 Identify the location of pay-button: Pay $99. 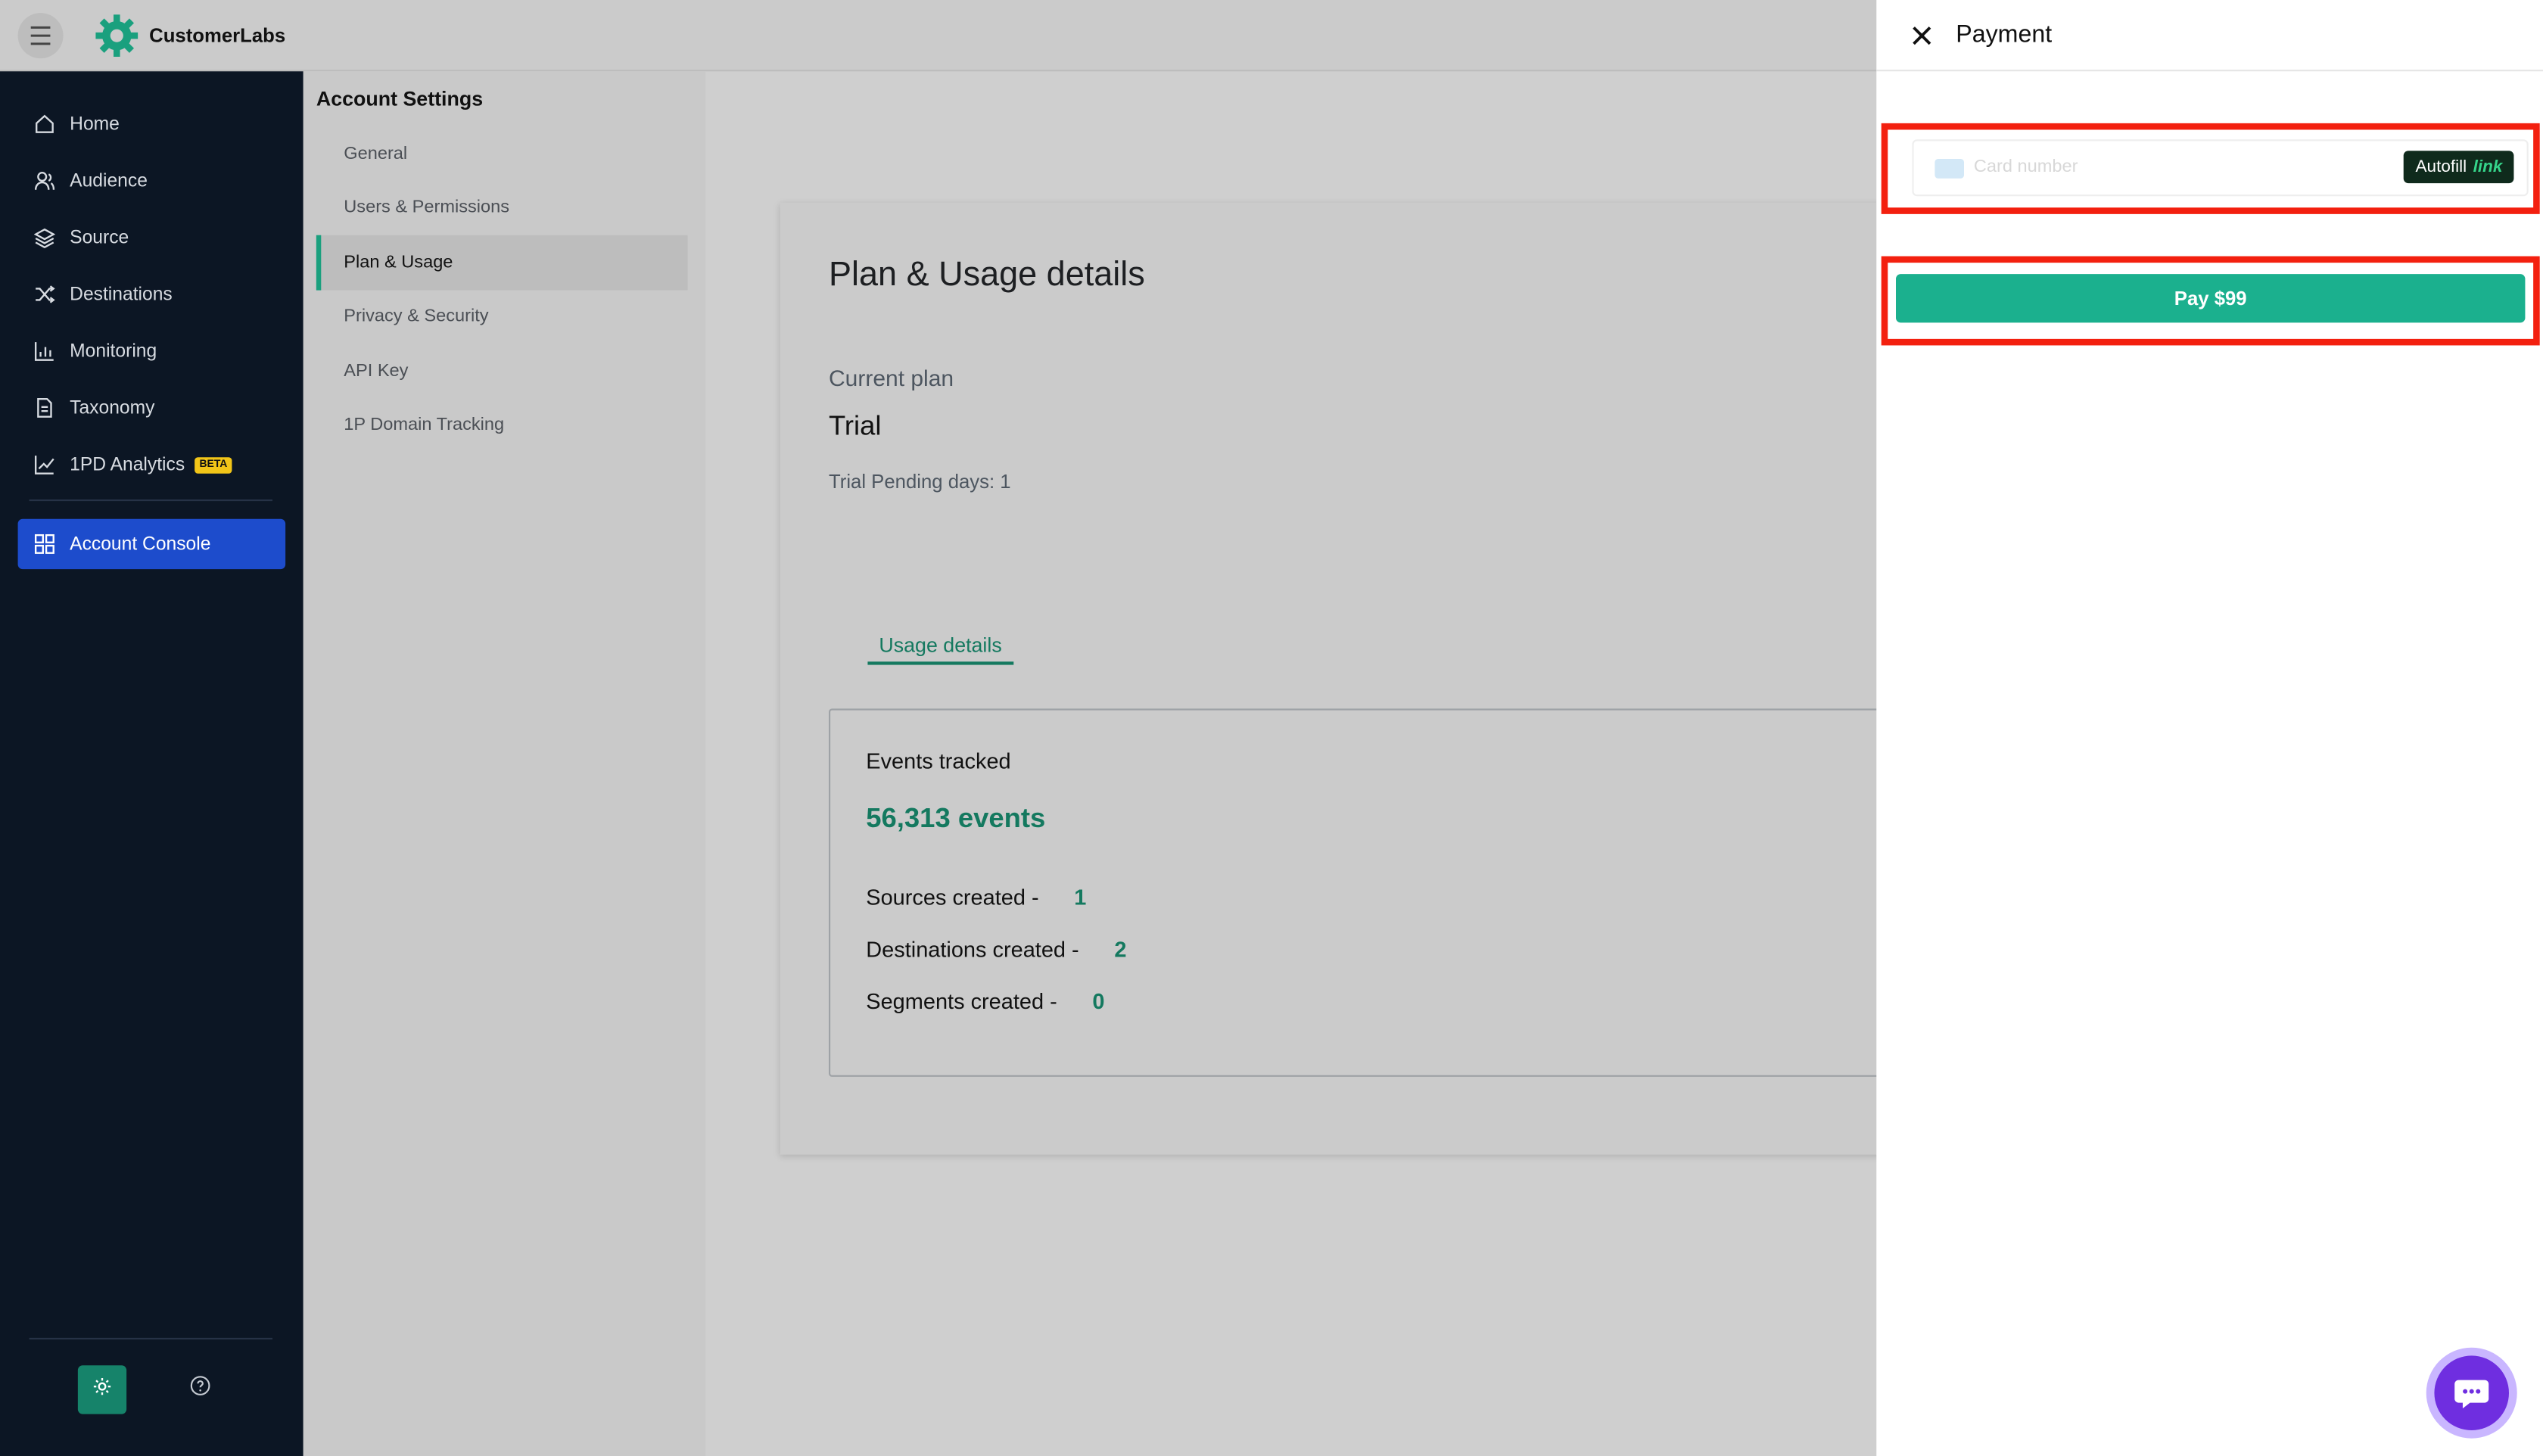
(2211, 298).